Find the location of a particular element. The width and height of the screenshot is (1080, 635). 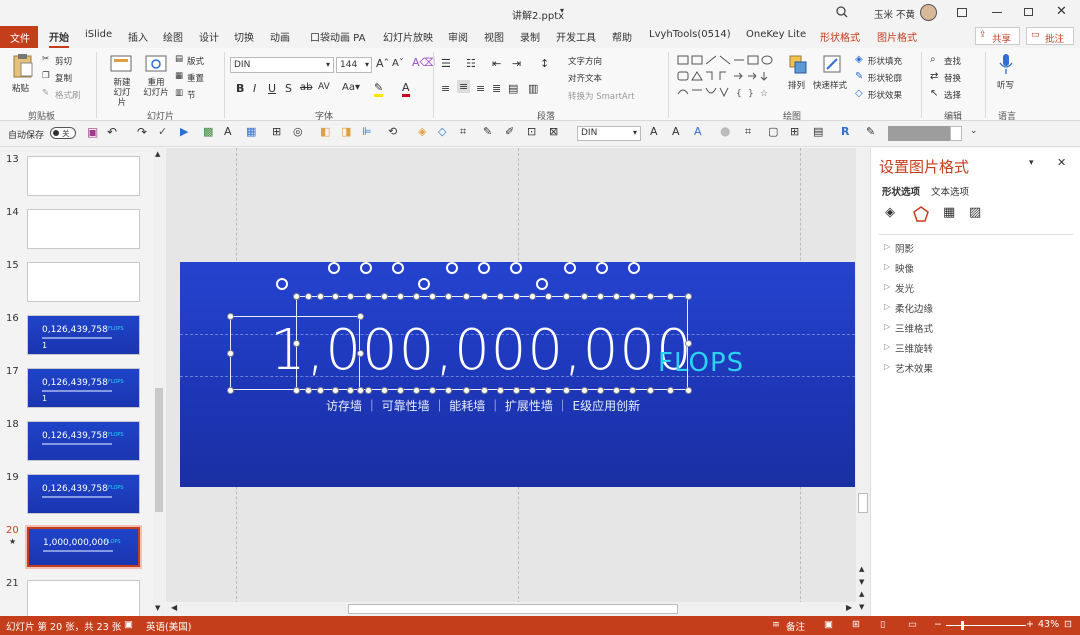

clear-format-icon: A⌫ is located at coordinates (423, 62).